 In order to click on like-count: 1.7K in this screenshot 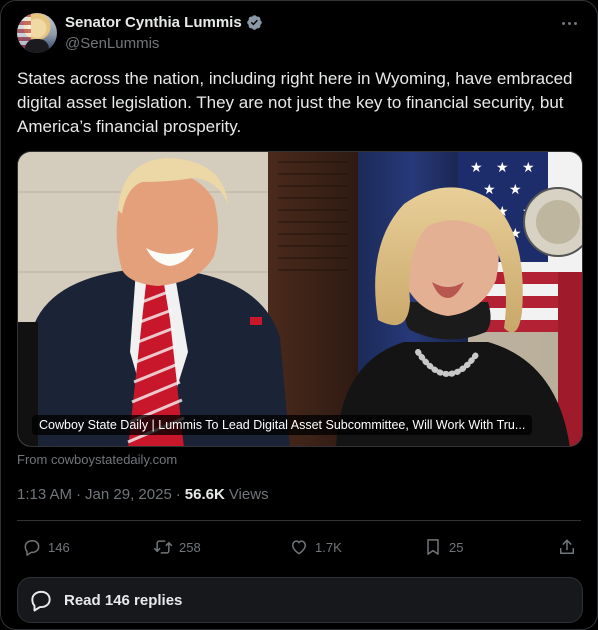, I will do `click(328, 547)`.